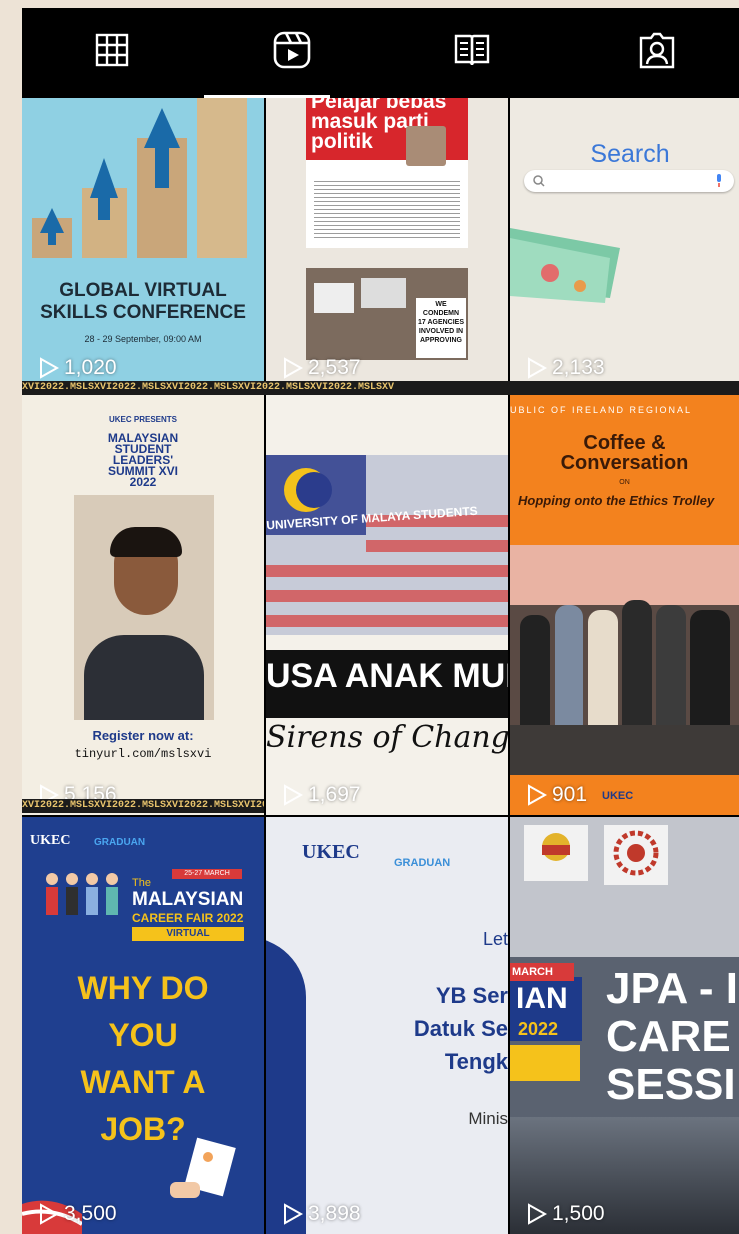 This screenshot has height=1234, width=739. I want to click on view-count: 2,133, so click(565, 368).